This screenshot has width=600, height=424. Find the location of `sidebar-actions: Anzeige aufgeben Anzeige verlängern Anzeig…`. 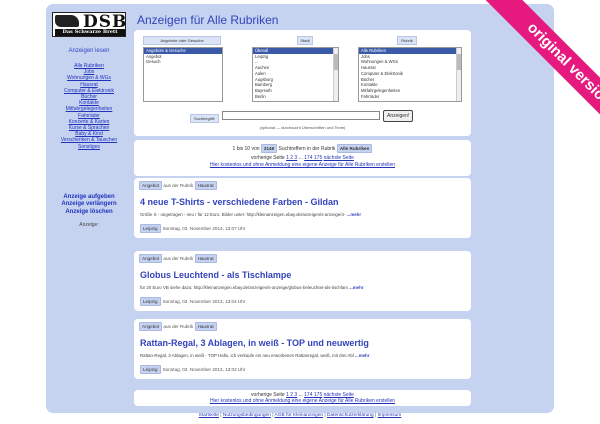

sidebar-actions: Anzeige aufgeben Anzeige verlängern Anzeig… is located at coordinates (89, 205).